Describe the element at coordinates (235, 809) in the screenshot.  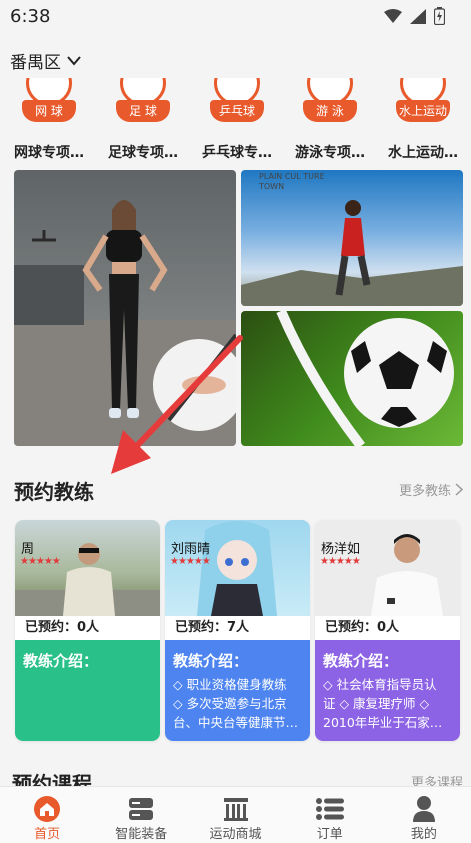
I see `store-icon` at that location.